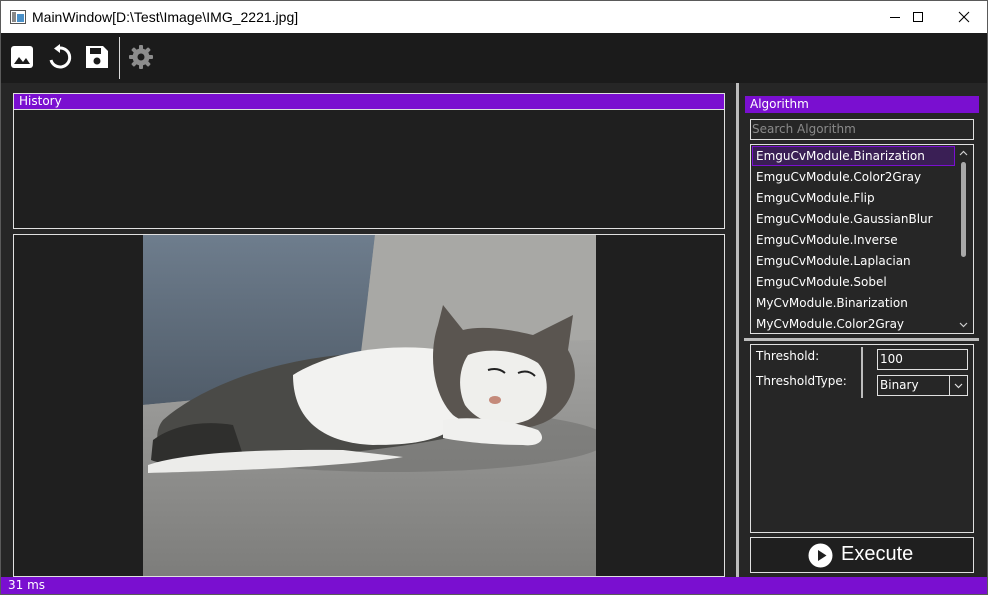 This screenshot has width=988, height=595. I want to click on chevron-up-icon, so click(963, 153).